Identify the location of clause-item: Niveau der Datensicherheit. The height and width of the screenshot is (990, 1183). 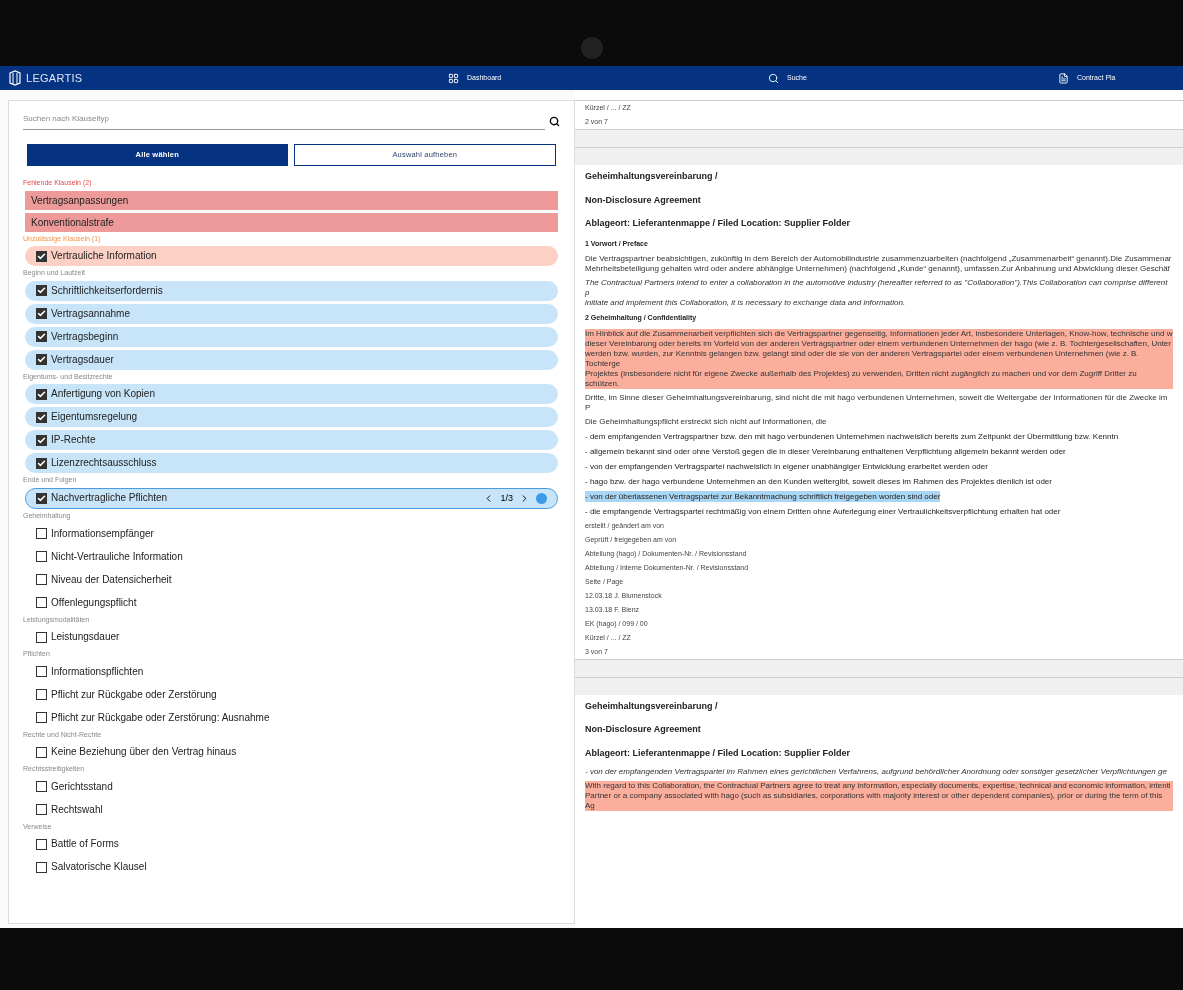
(291, 579).